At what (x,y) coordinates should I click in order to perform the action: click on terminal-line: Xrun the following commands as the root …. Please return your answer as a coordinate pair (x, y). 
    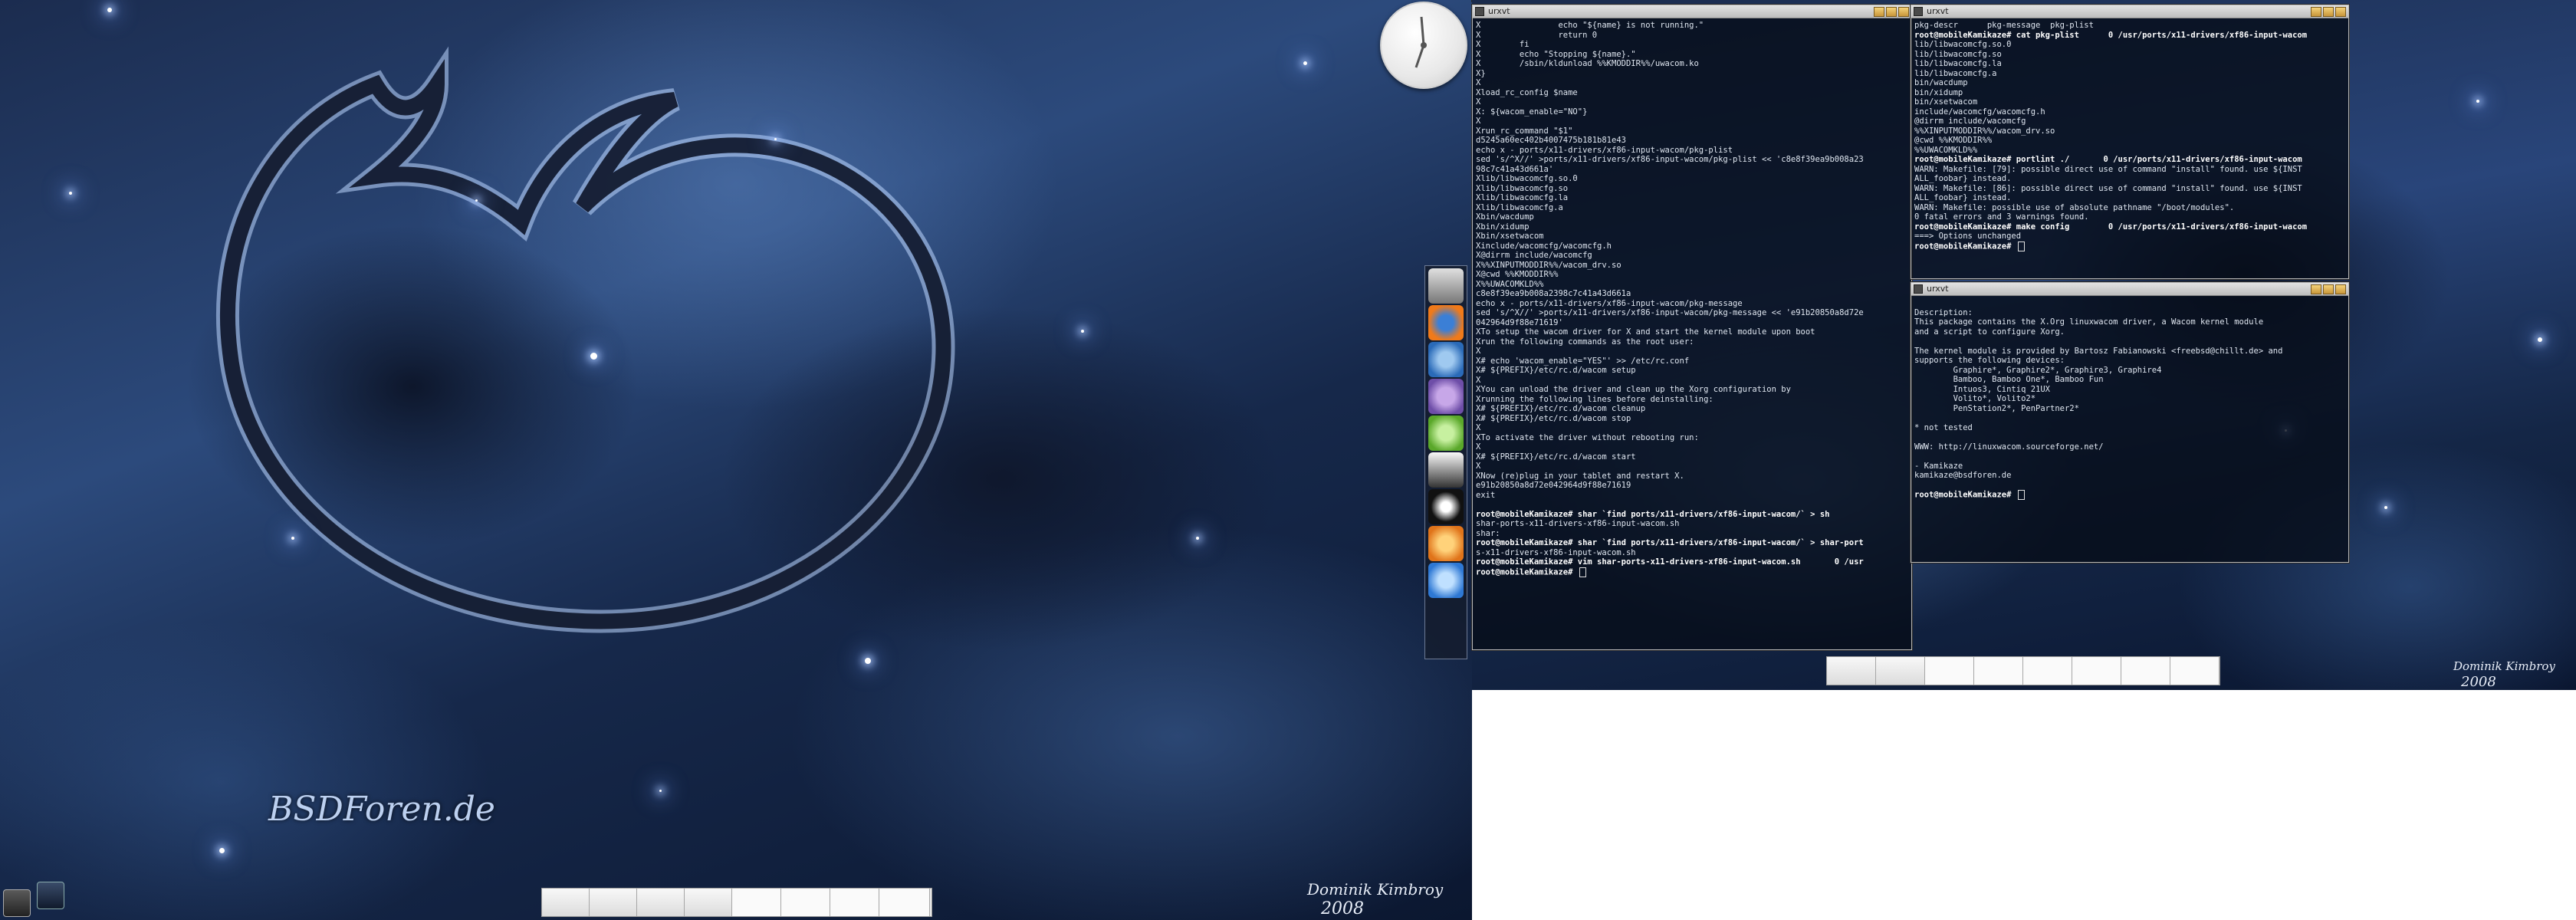
    Looking at the image, I should click on (1585, 342).